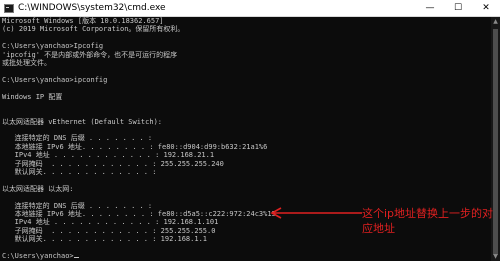 The height and width of the screenshot is (261, 500). I want to click on command-prompt: C:\Users\yanchao>, so click(38, 255).